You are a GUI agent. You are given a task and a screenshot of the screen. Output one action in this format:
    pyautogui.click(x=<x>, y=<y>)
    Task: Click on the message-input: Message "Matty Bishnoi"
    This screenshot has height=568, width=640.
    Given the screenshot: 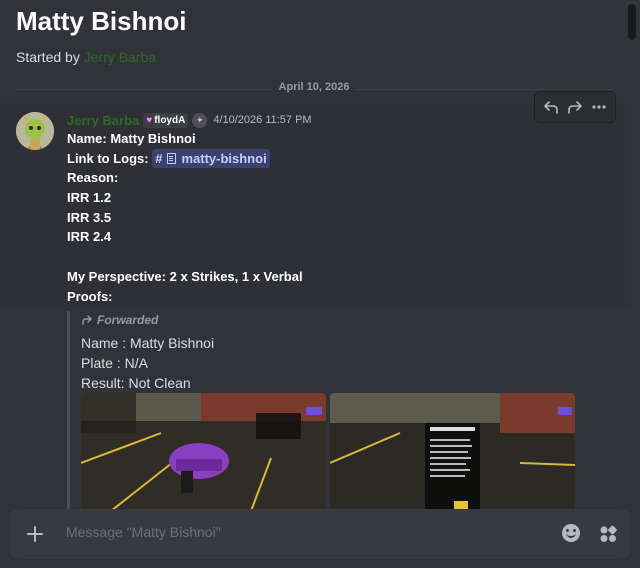 What is the action you would take?
    pyautogui.click(x=143, y=532)
    